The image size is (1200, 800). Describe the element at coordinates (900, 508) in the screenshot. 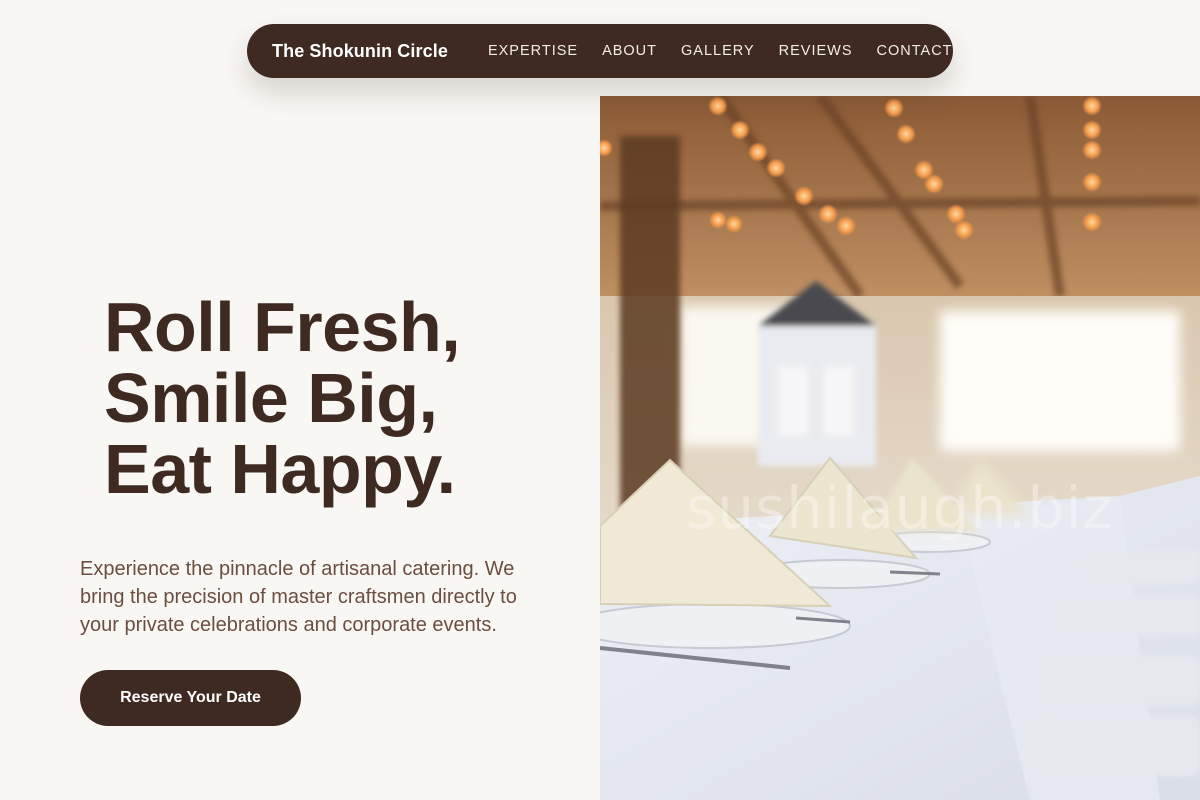

I see `image-watermark: sushilaugh.biz` at that location.